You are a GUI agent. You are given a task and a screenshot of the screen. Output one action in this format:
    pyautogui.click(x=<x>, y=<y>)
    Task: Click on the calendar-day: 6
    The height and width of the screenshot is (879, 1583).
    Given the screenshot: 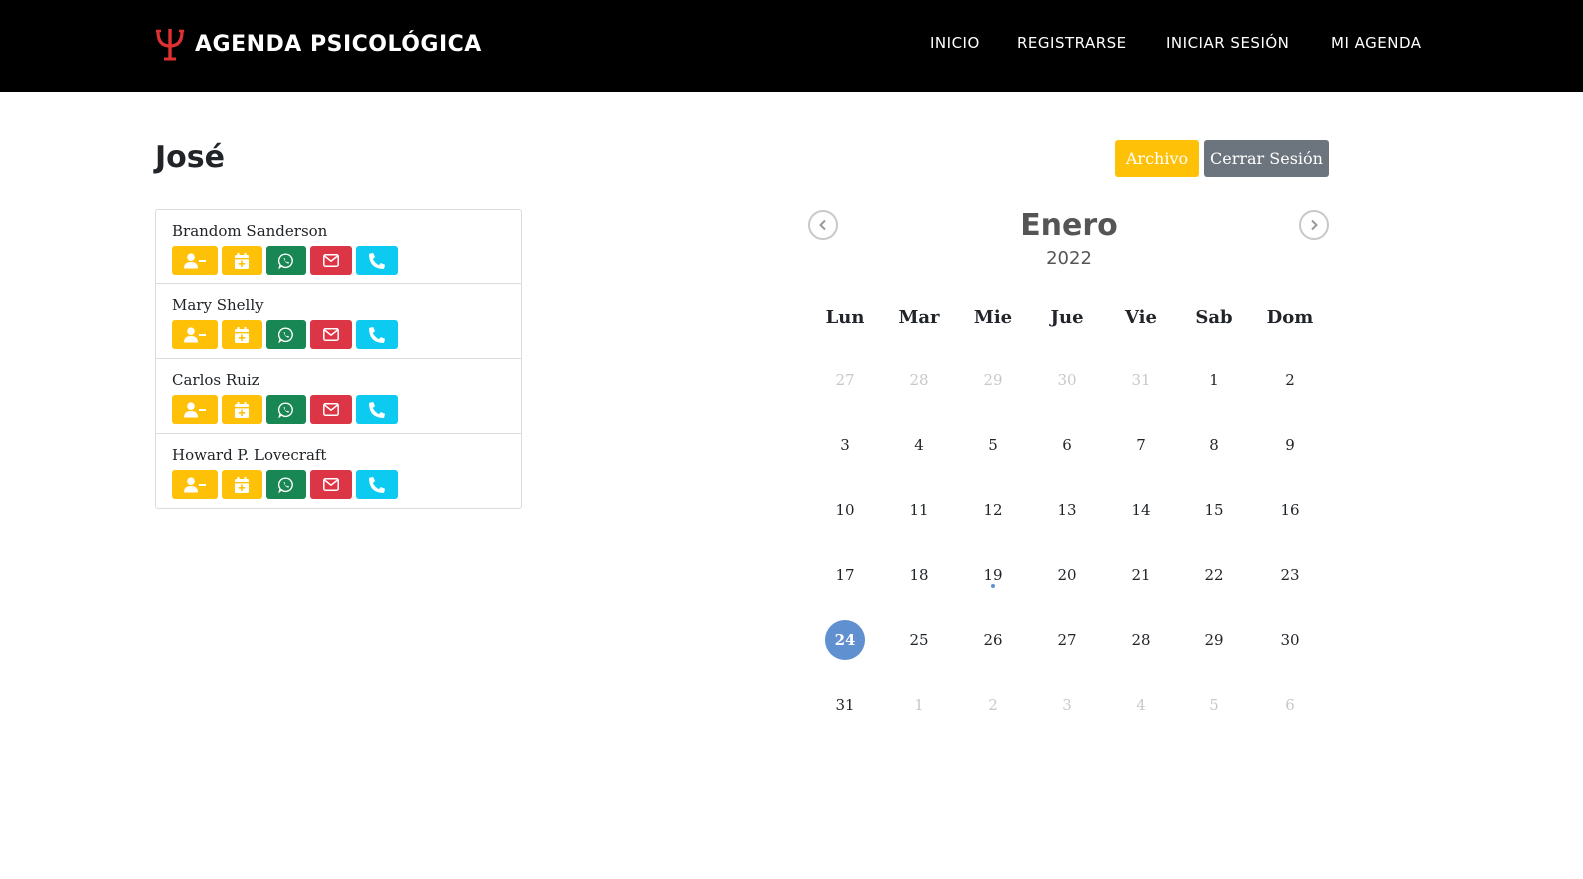 What is the action you would take?
    pyautogui.click(x=1067, y=445)
    